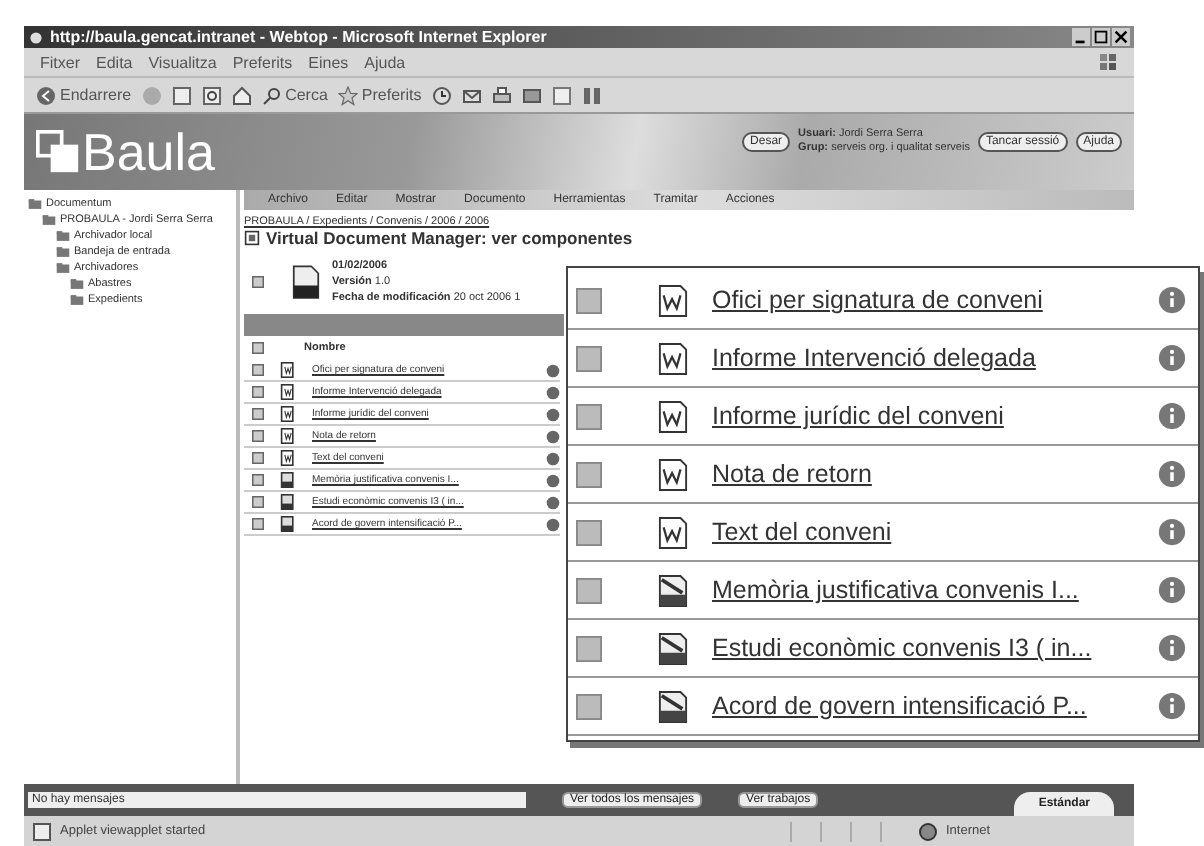  Describe the element at coordinates (211, 95) in the screenshot. I see `refresh-icon` at that location.